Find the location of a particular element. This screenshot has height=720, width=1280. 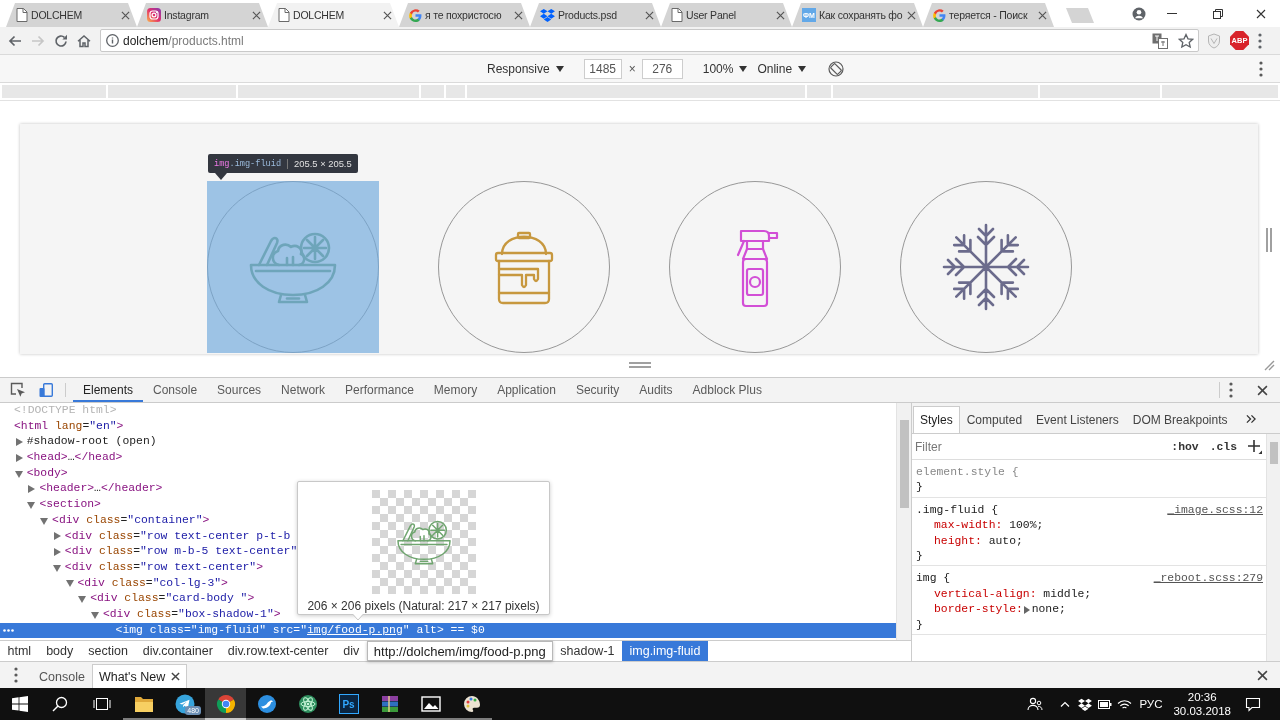

drawer-tab: What's New is located at coordinates (139, 676).